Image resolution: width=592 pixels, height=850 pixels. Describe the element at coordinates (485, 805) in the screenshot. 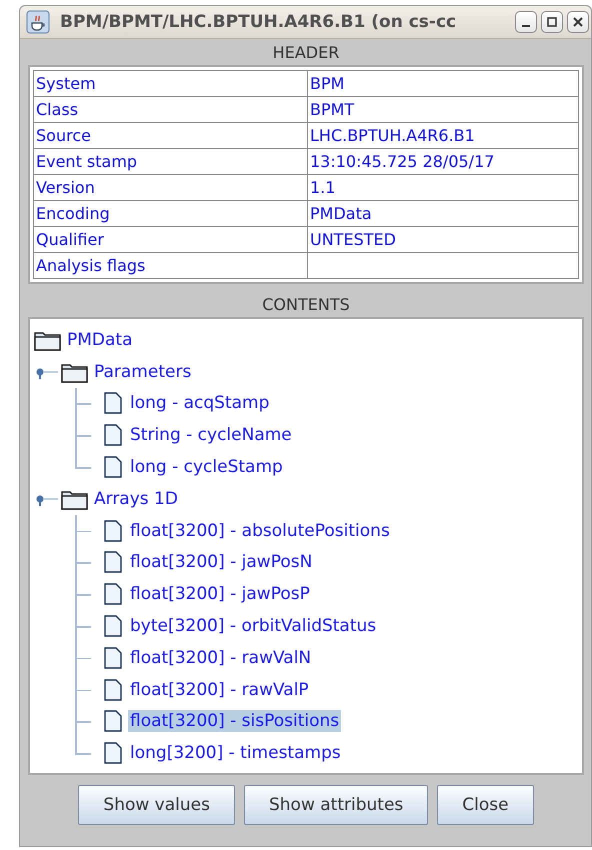

I see `close-button: Close` at that location.